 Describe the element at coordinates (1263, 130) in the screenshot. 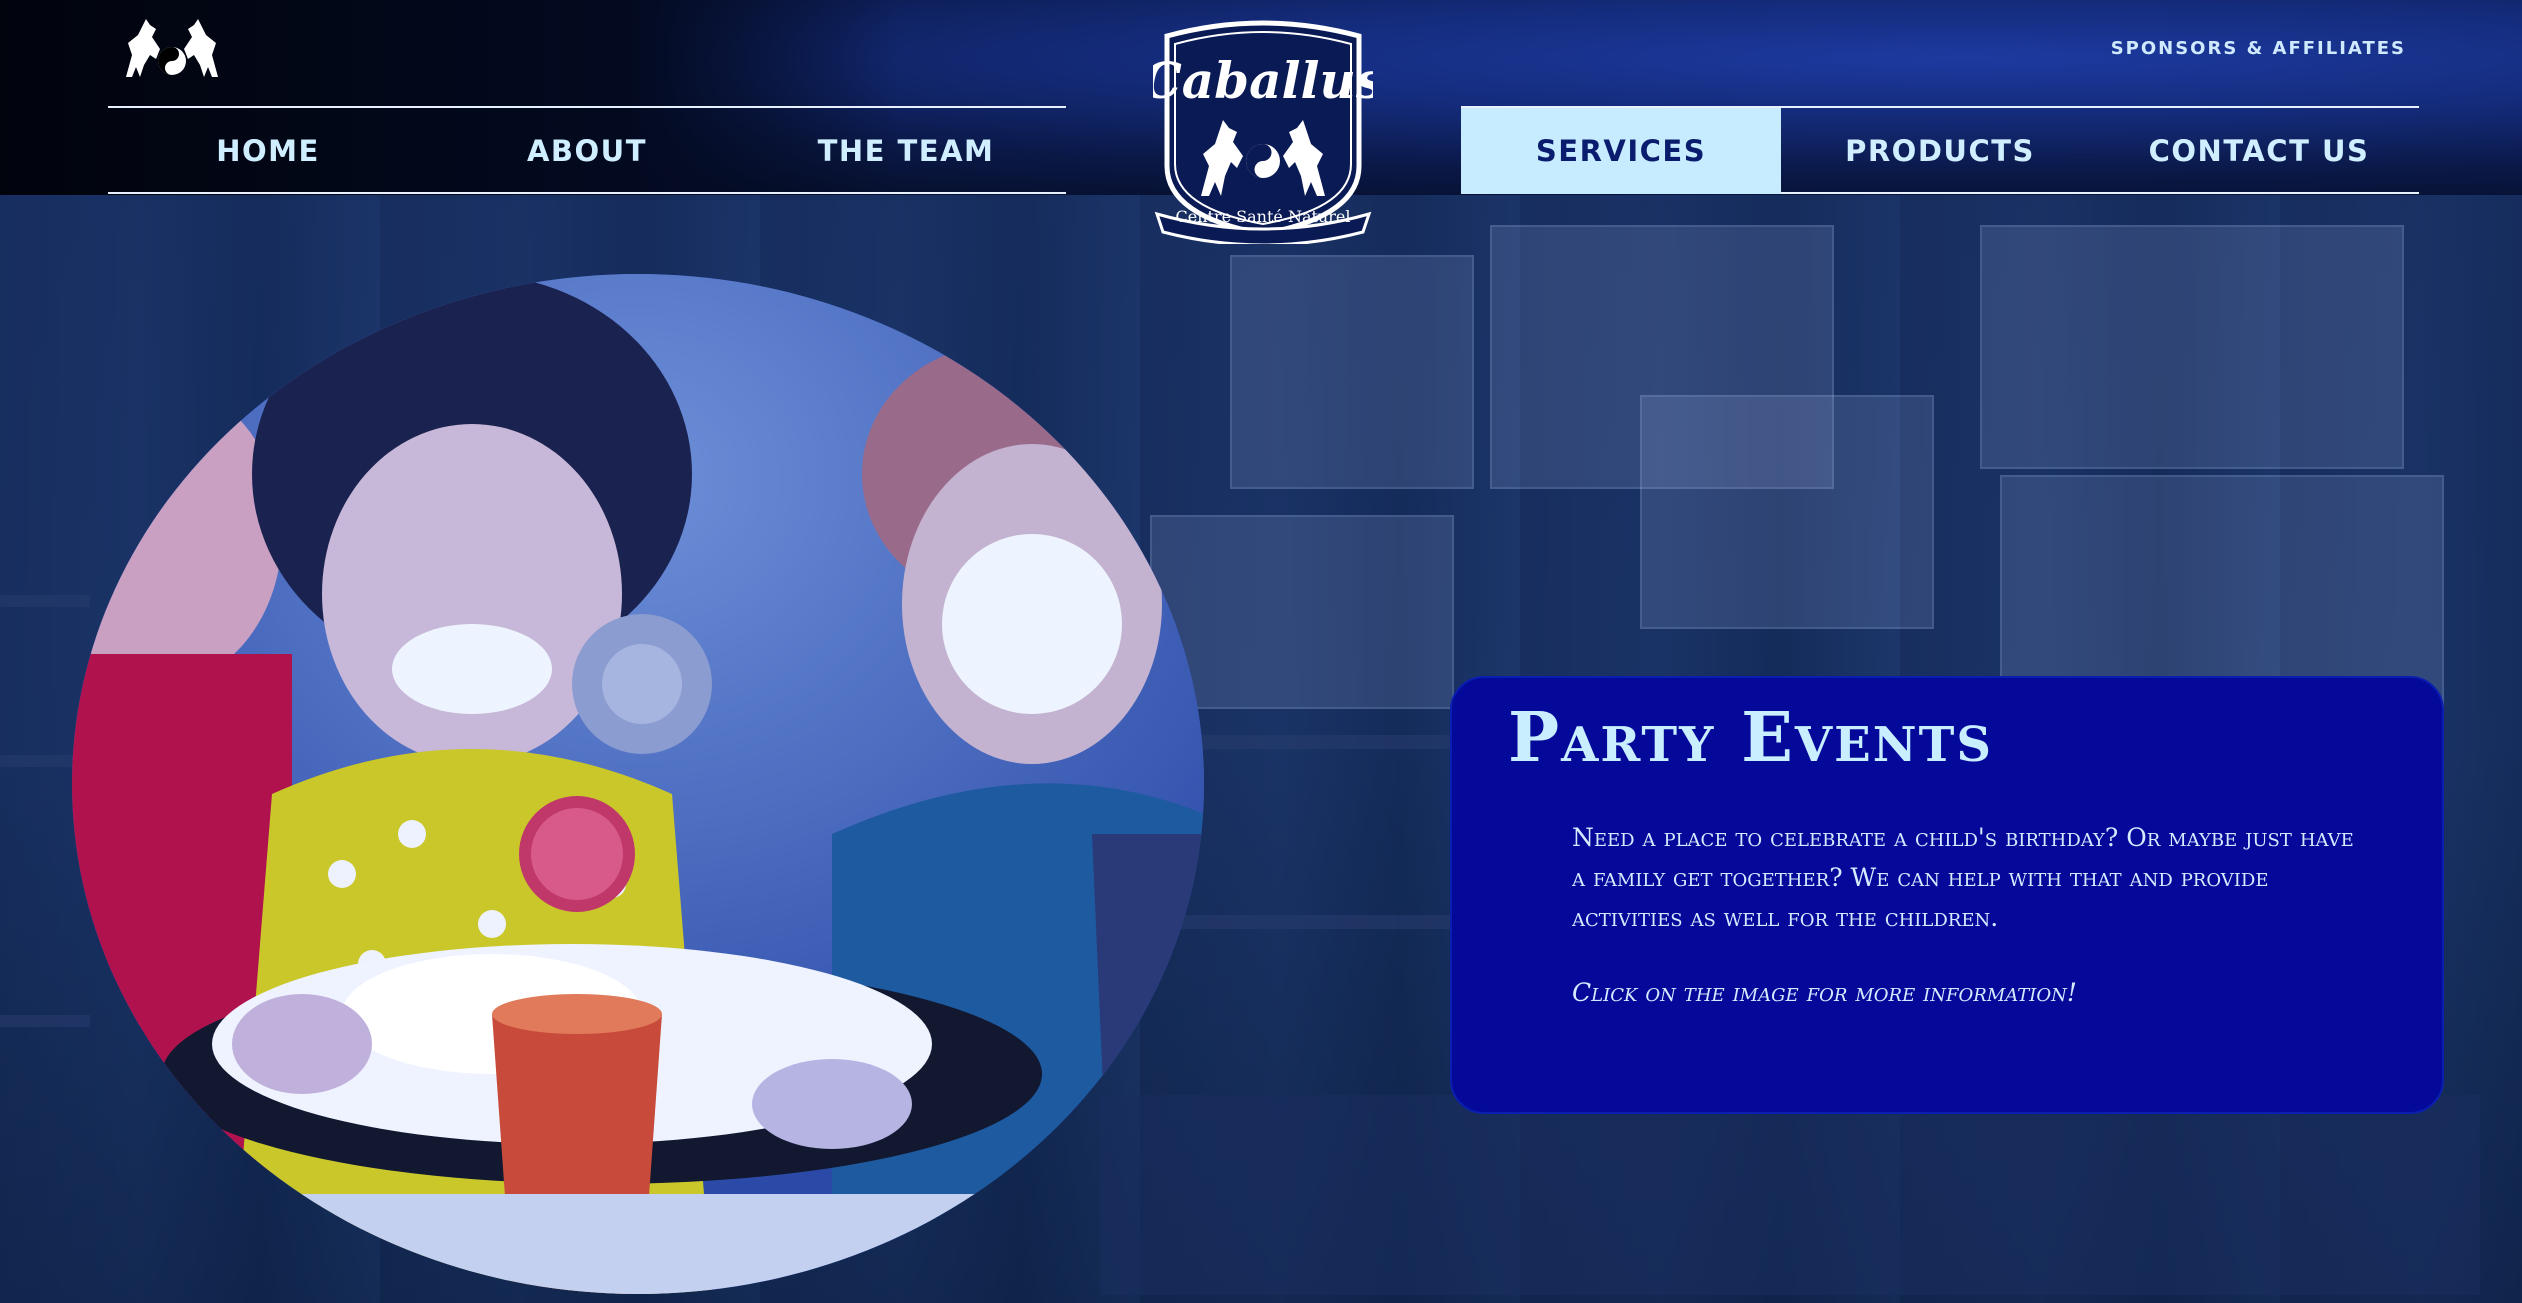

I see `caballus-crest-logo: Caballus Centre Santé Naturel` at that location.